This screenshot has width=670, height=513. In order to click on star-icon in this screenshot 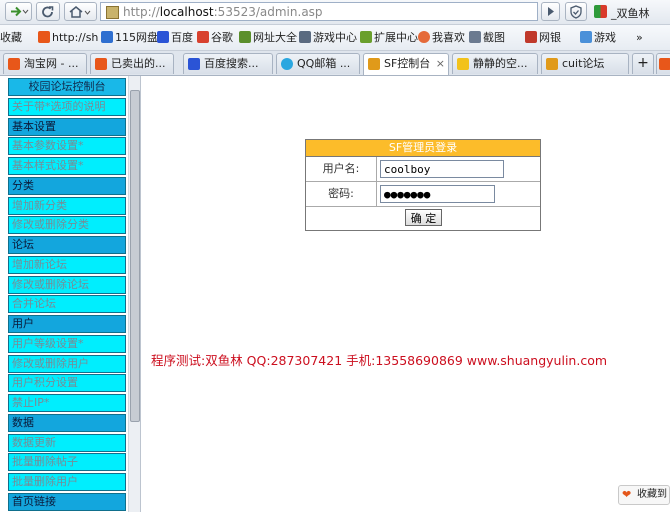, I will do `click(463, 64)`.